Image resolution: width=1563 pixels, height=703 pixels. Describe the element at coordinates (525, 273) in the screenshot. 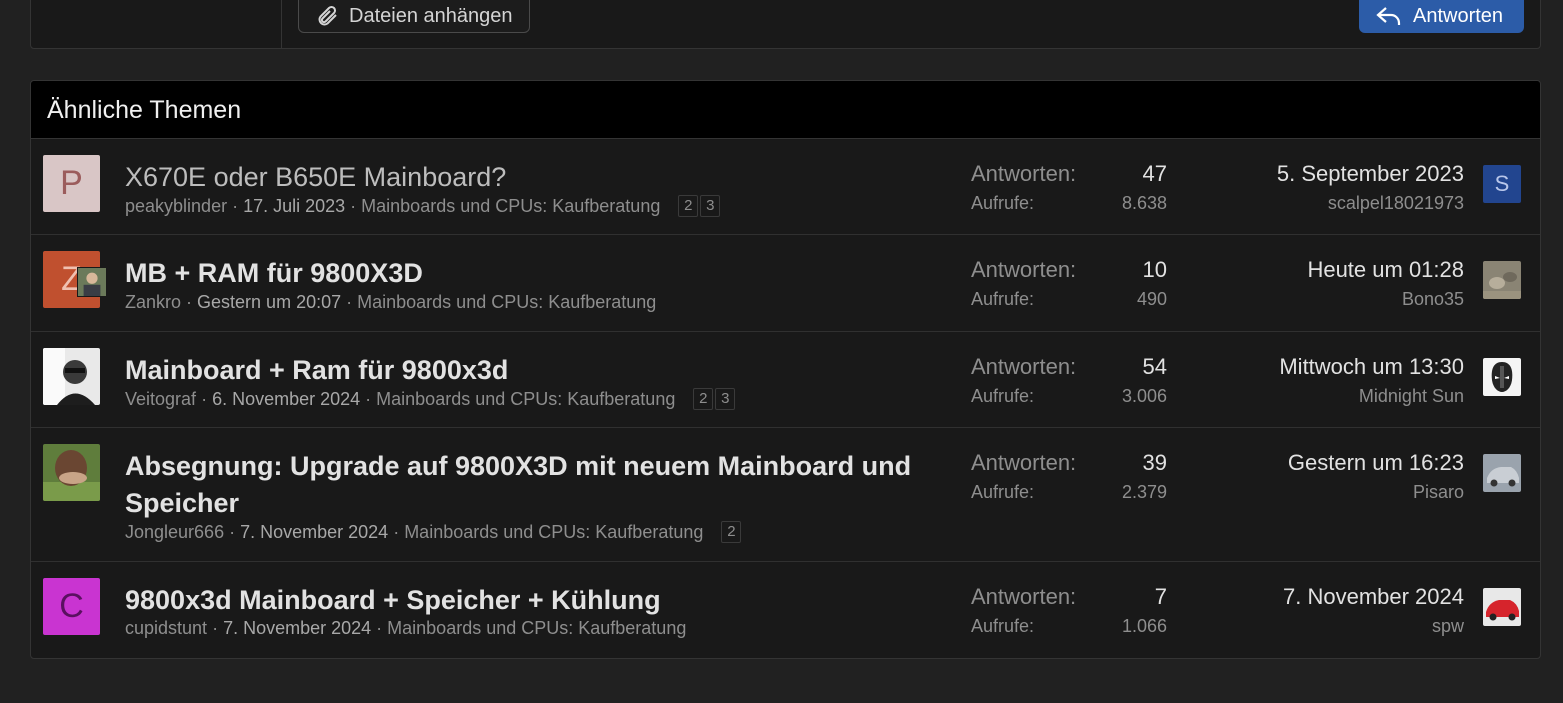

I see `thread-title: MB + RAM für 9800X3D` at that location.